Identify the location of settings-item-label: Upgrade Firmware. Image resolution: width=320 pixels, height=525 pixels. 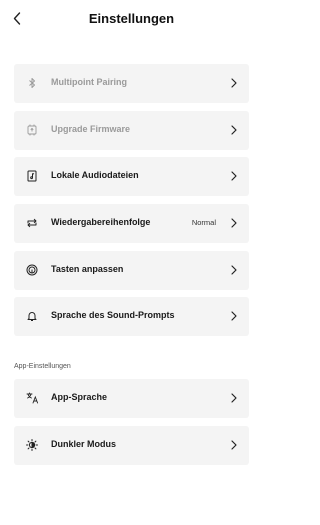
(91, 129).